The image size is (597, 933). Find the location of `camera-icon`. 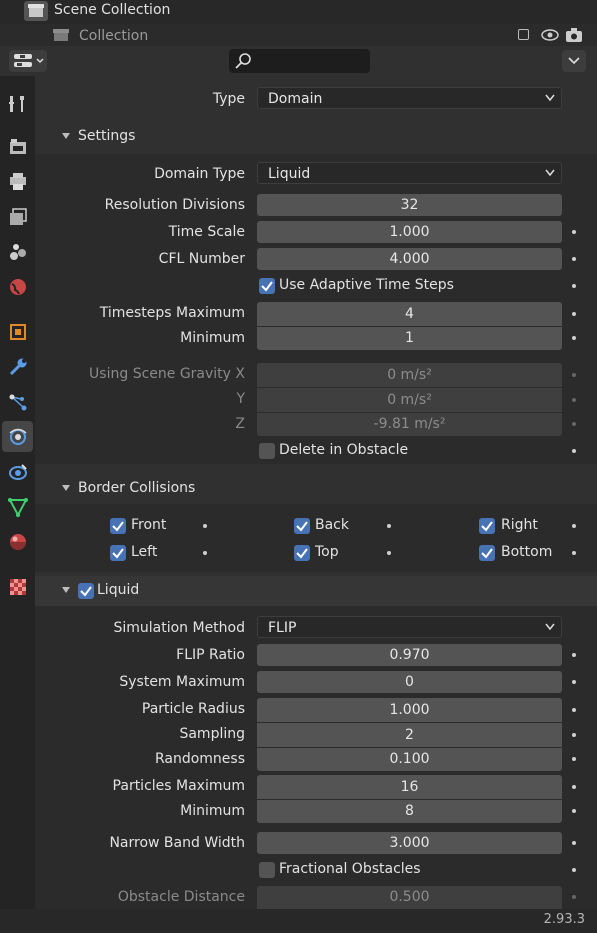

camera-icon is located at coordinates (574, 35).